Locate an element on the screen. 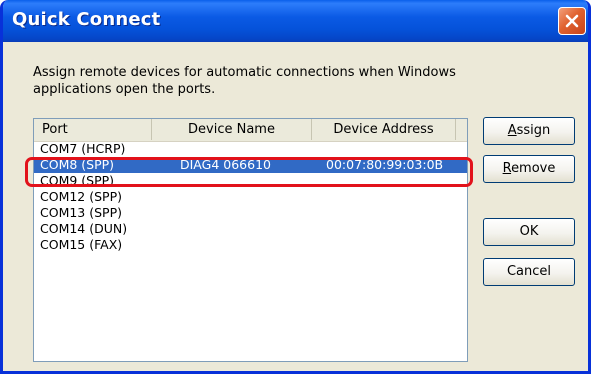 This screenshot has height=374, width=591. table-row: COM8 (SPP) DIAG4 066610 00:07:80:99:03:0B is located at coordinates (250, 165).